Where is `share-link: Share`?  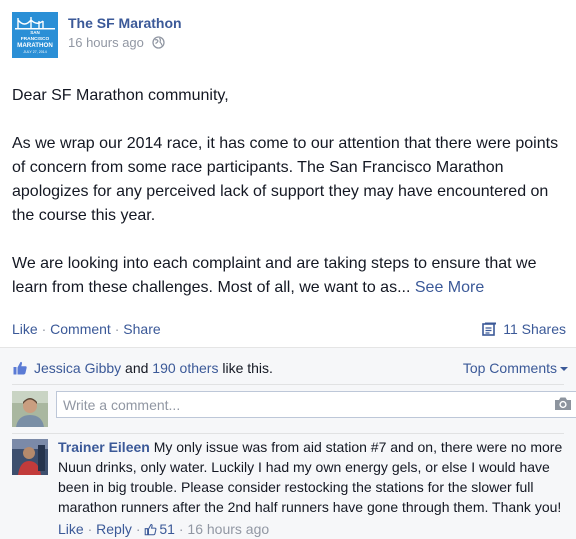 share-link: Share is located at coordinates (141, 329).